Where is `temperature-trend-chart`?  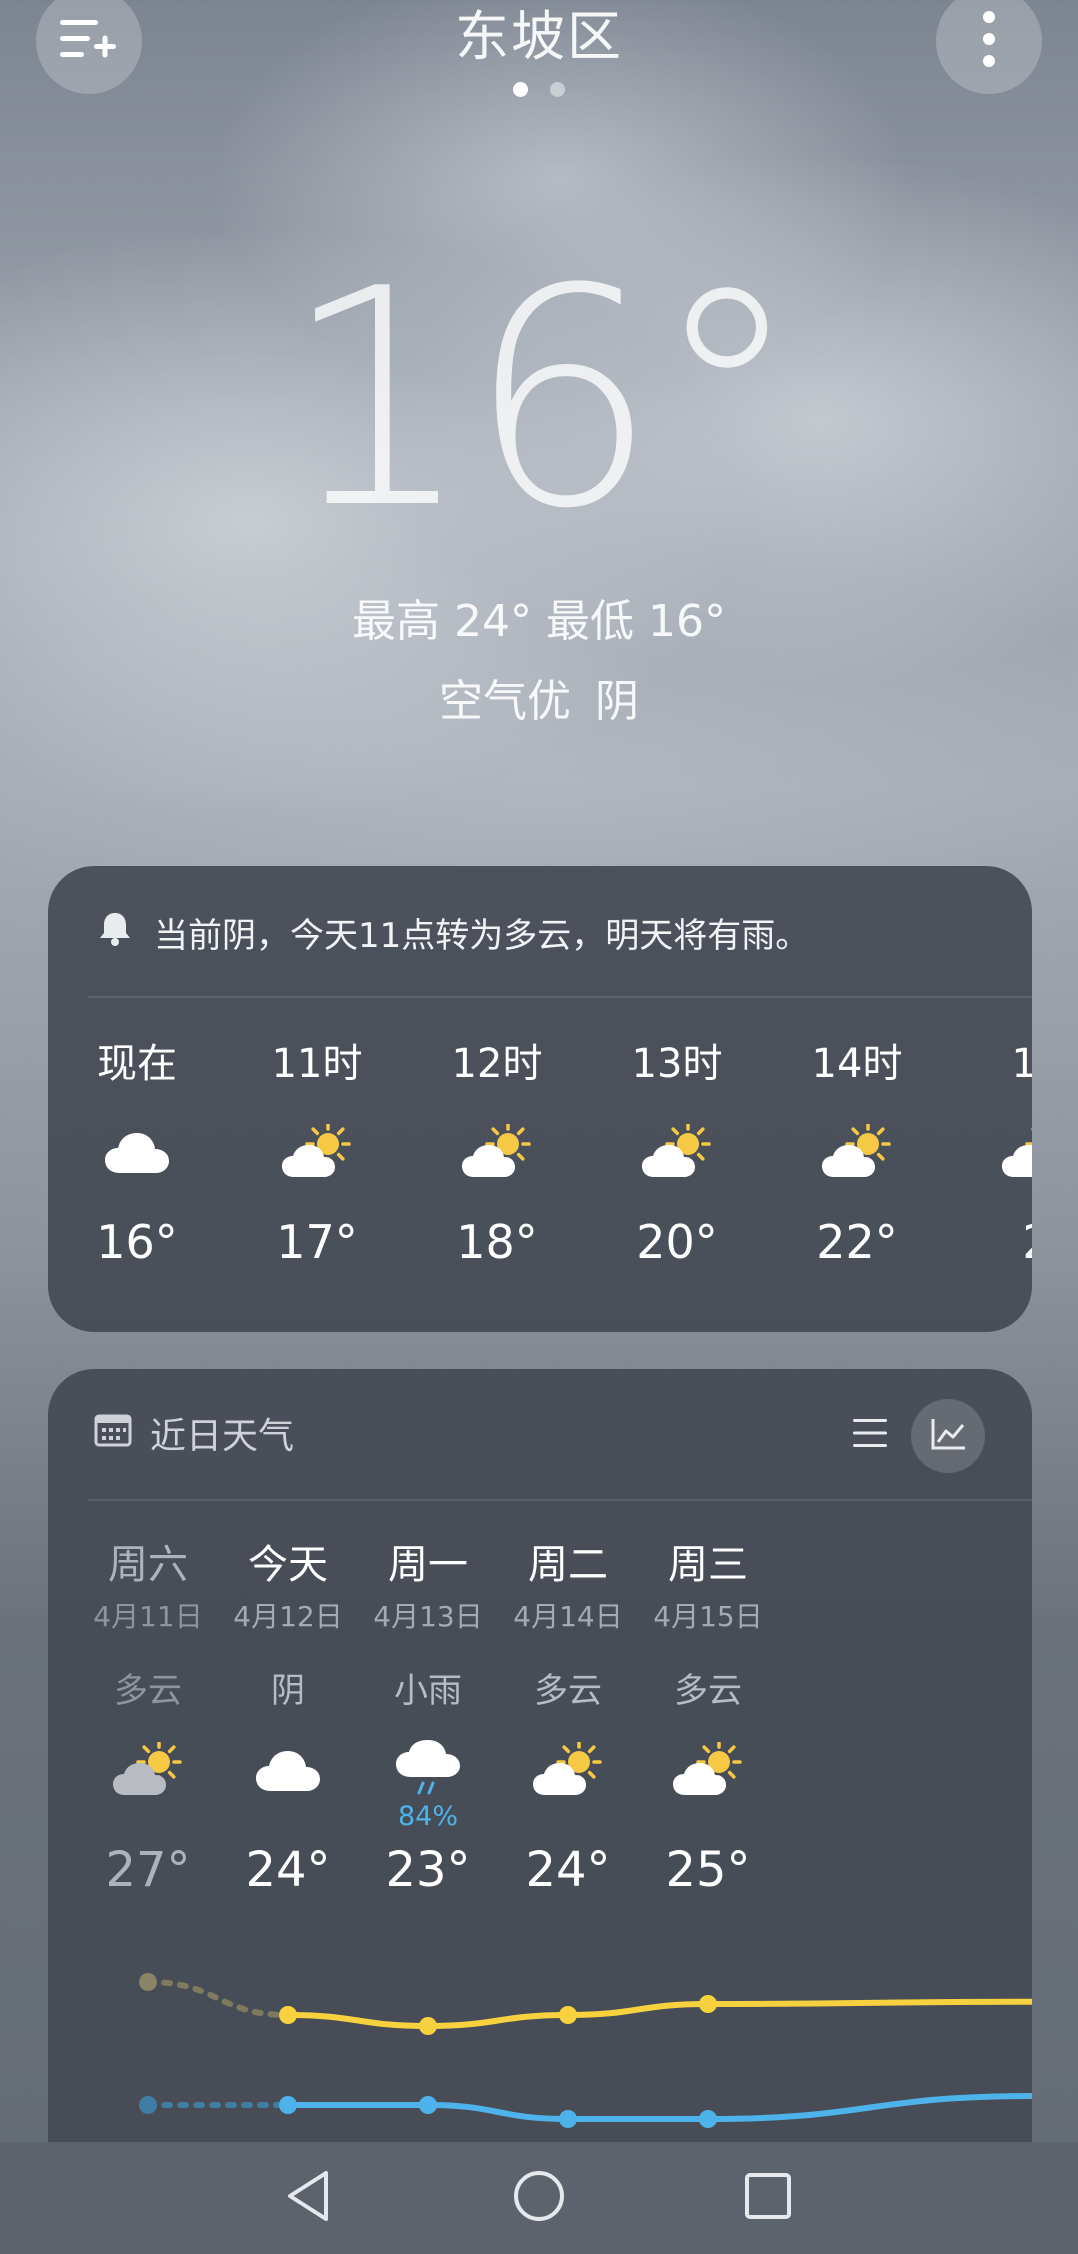
temperature-trend-chart is located at coordinates (585, 2050).